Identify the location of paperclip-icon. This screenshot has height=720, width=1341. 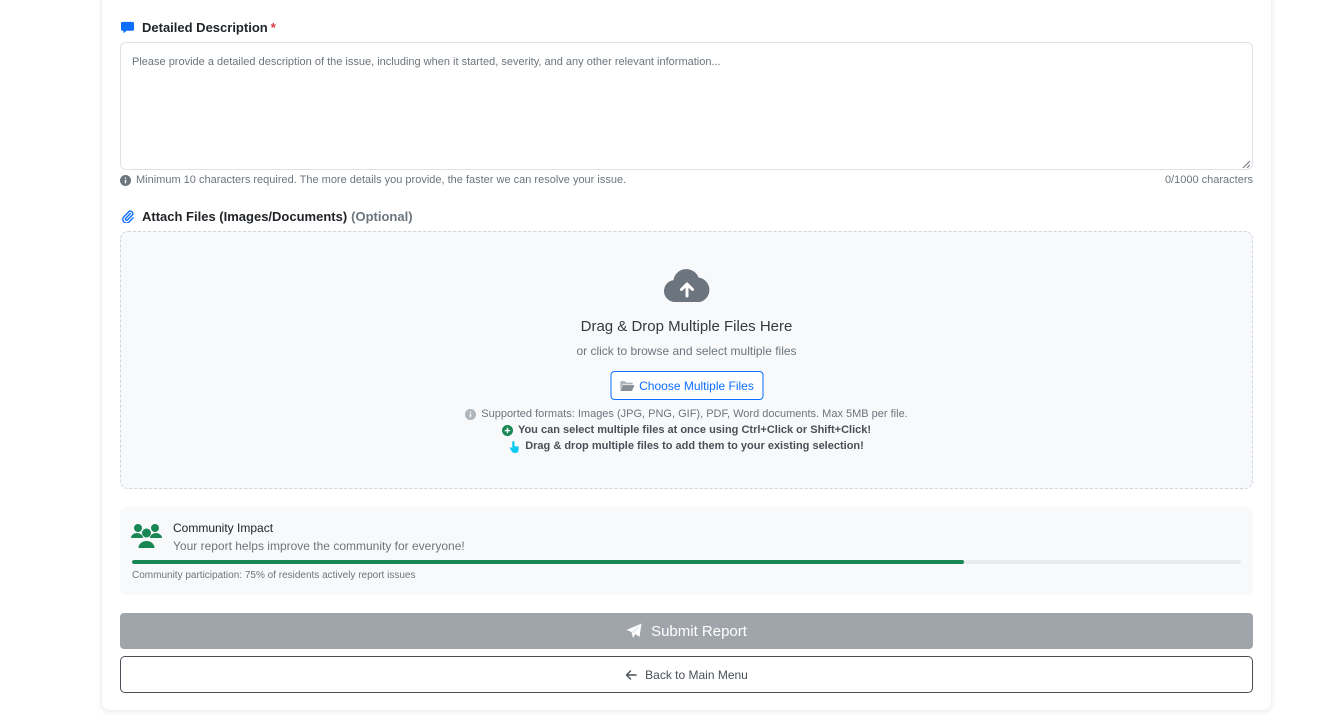
(127, 216).